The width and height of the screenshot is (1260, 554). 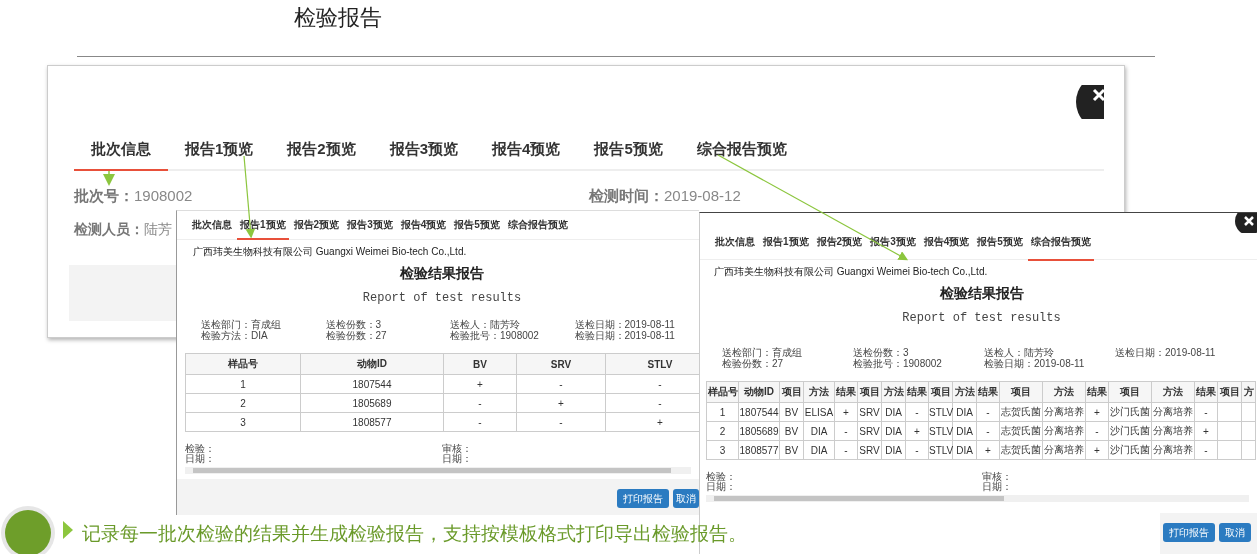 What do you see at coordinates (652, 364) in the screenshot?
I see `column-header: STLV` at bounding box center [652, 364].